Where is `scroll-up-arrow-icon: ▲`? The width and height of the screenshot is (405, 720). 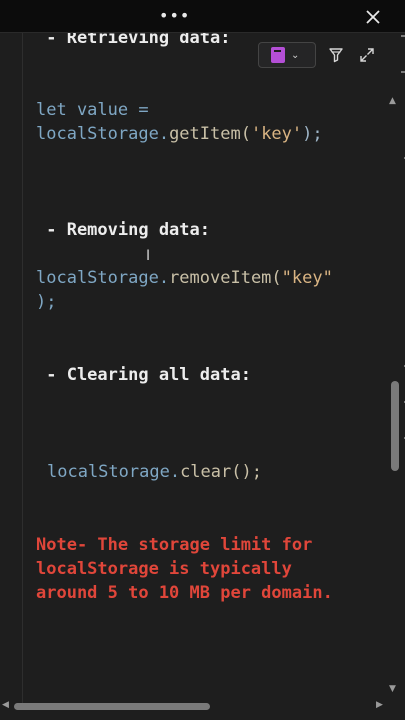 scroll-up-arrow-icon: ▲ is located at coordinates (392, 101).